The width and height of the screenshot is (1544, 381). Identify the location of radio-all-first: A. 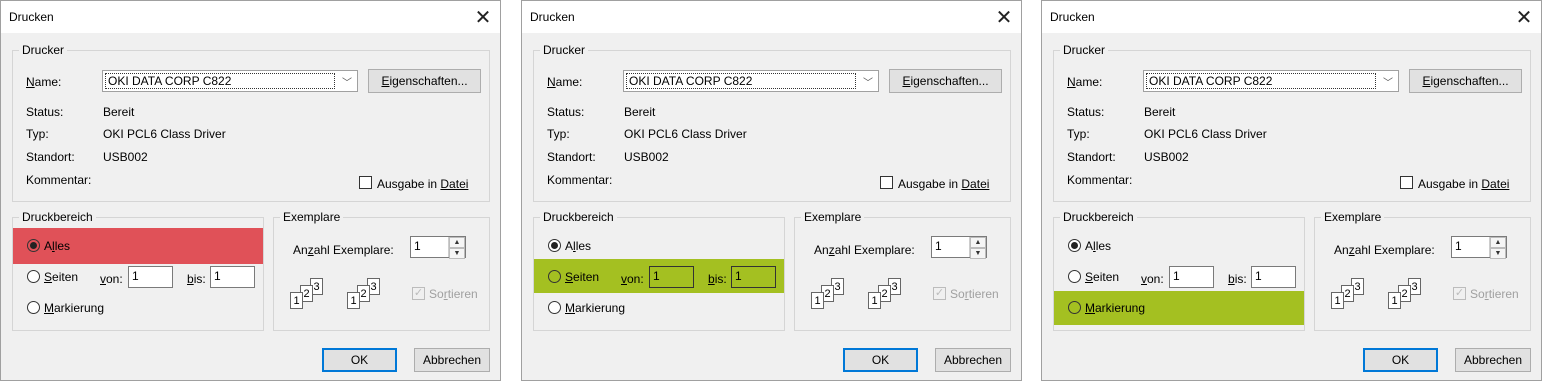
(1089, 246).